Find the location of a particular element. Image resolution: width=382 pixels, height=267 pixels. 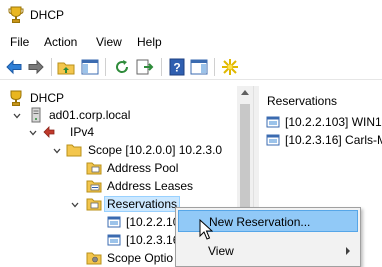

results-row-label: [10.2.3.16] Carls-Ma is located at coordinates (333, 140).